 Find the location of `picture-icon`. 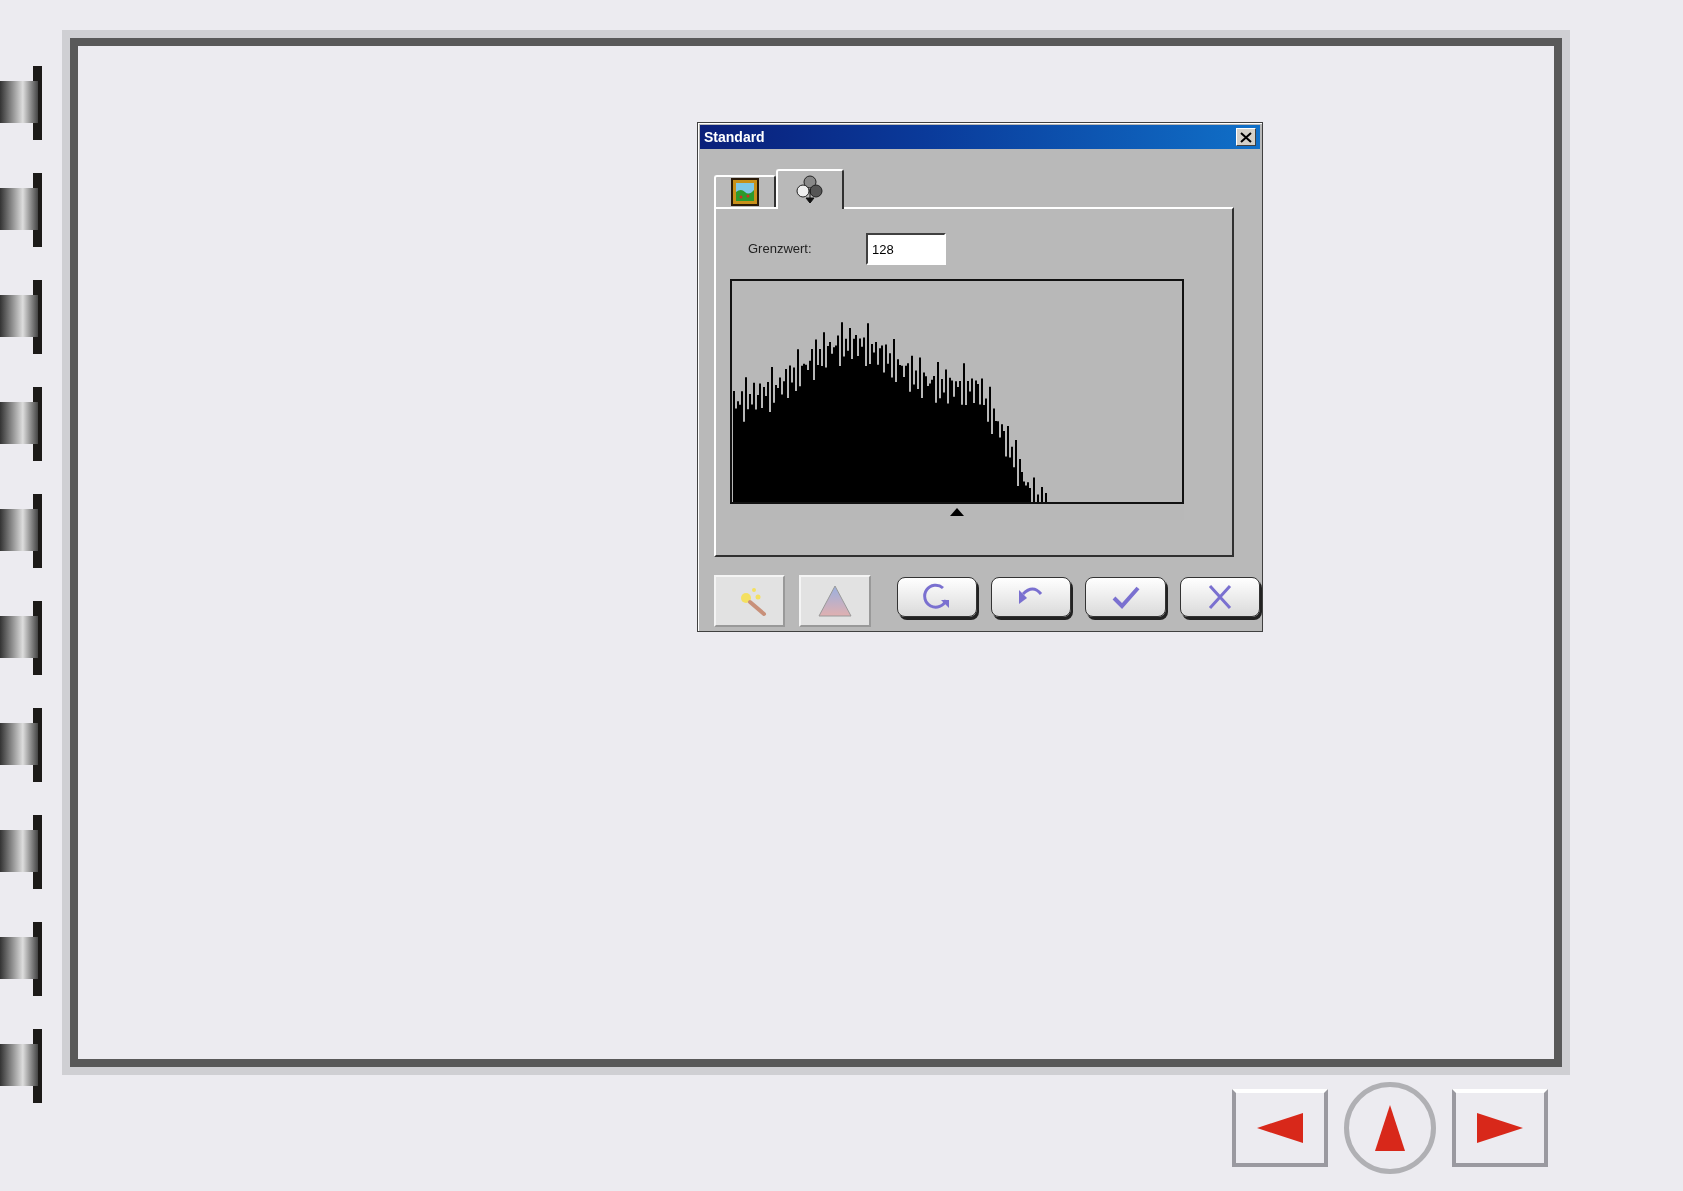

picture-icon is located at coordinates (745, 192).